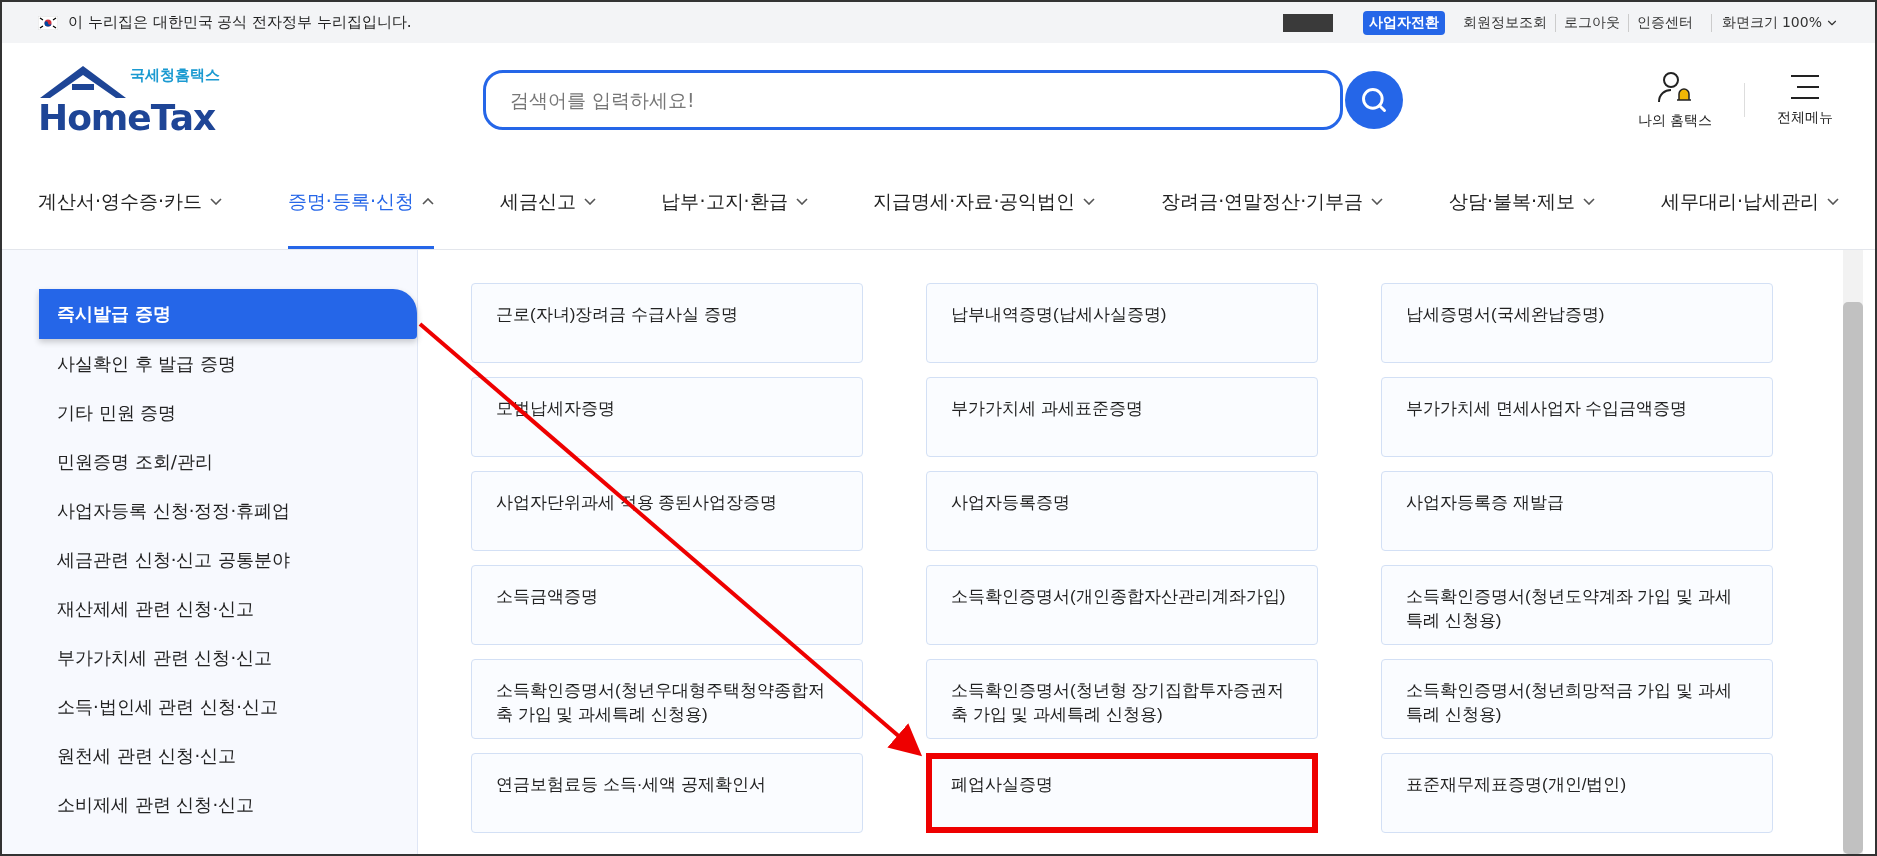  I want to click on certificate-card: 소득확인증명서(개인종합자산관리계좌가입), so click(1122, 605).